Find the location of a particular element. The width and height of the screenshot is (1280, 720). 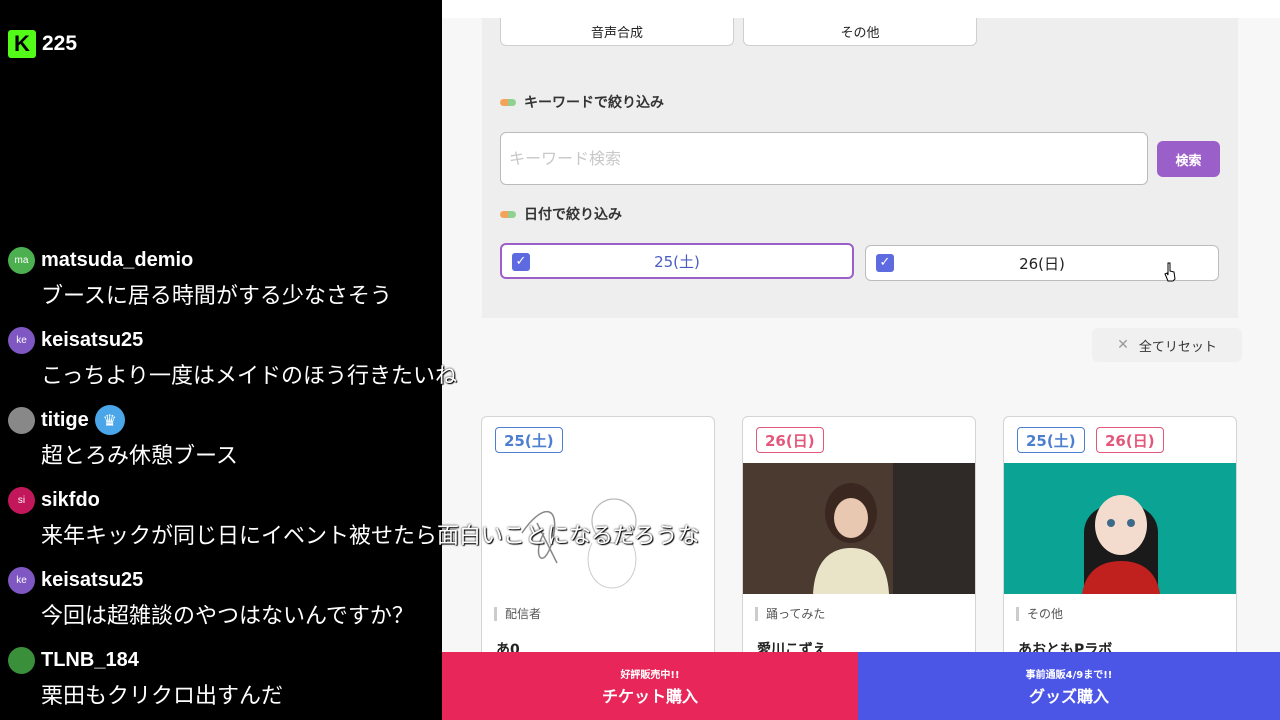

booth-image-avatar is located at coordinates (1120, 528).